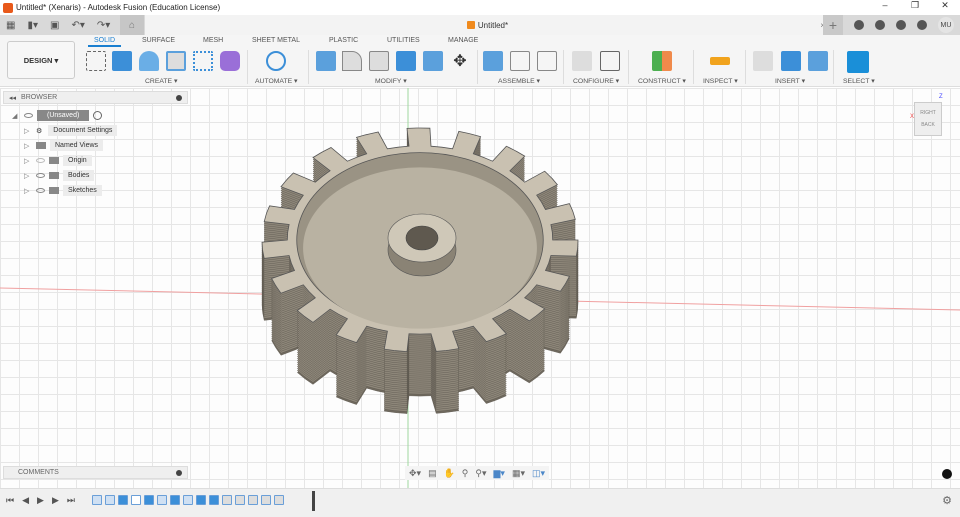 This screenshot has width=960, height=517. What do you see at coordinates (71, 500) in the screenshot?
I see `go-to-end-icon: ⏭` at bounding box center [71, 500].